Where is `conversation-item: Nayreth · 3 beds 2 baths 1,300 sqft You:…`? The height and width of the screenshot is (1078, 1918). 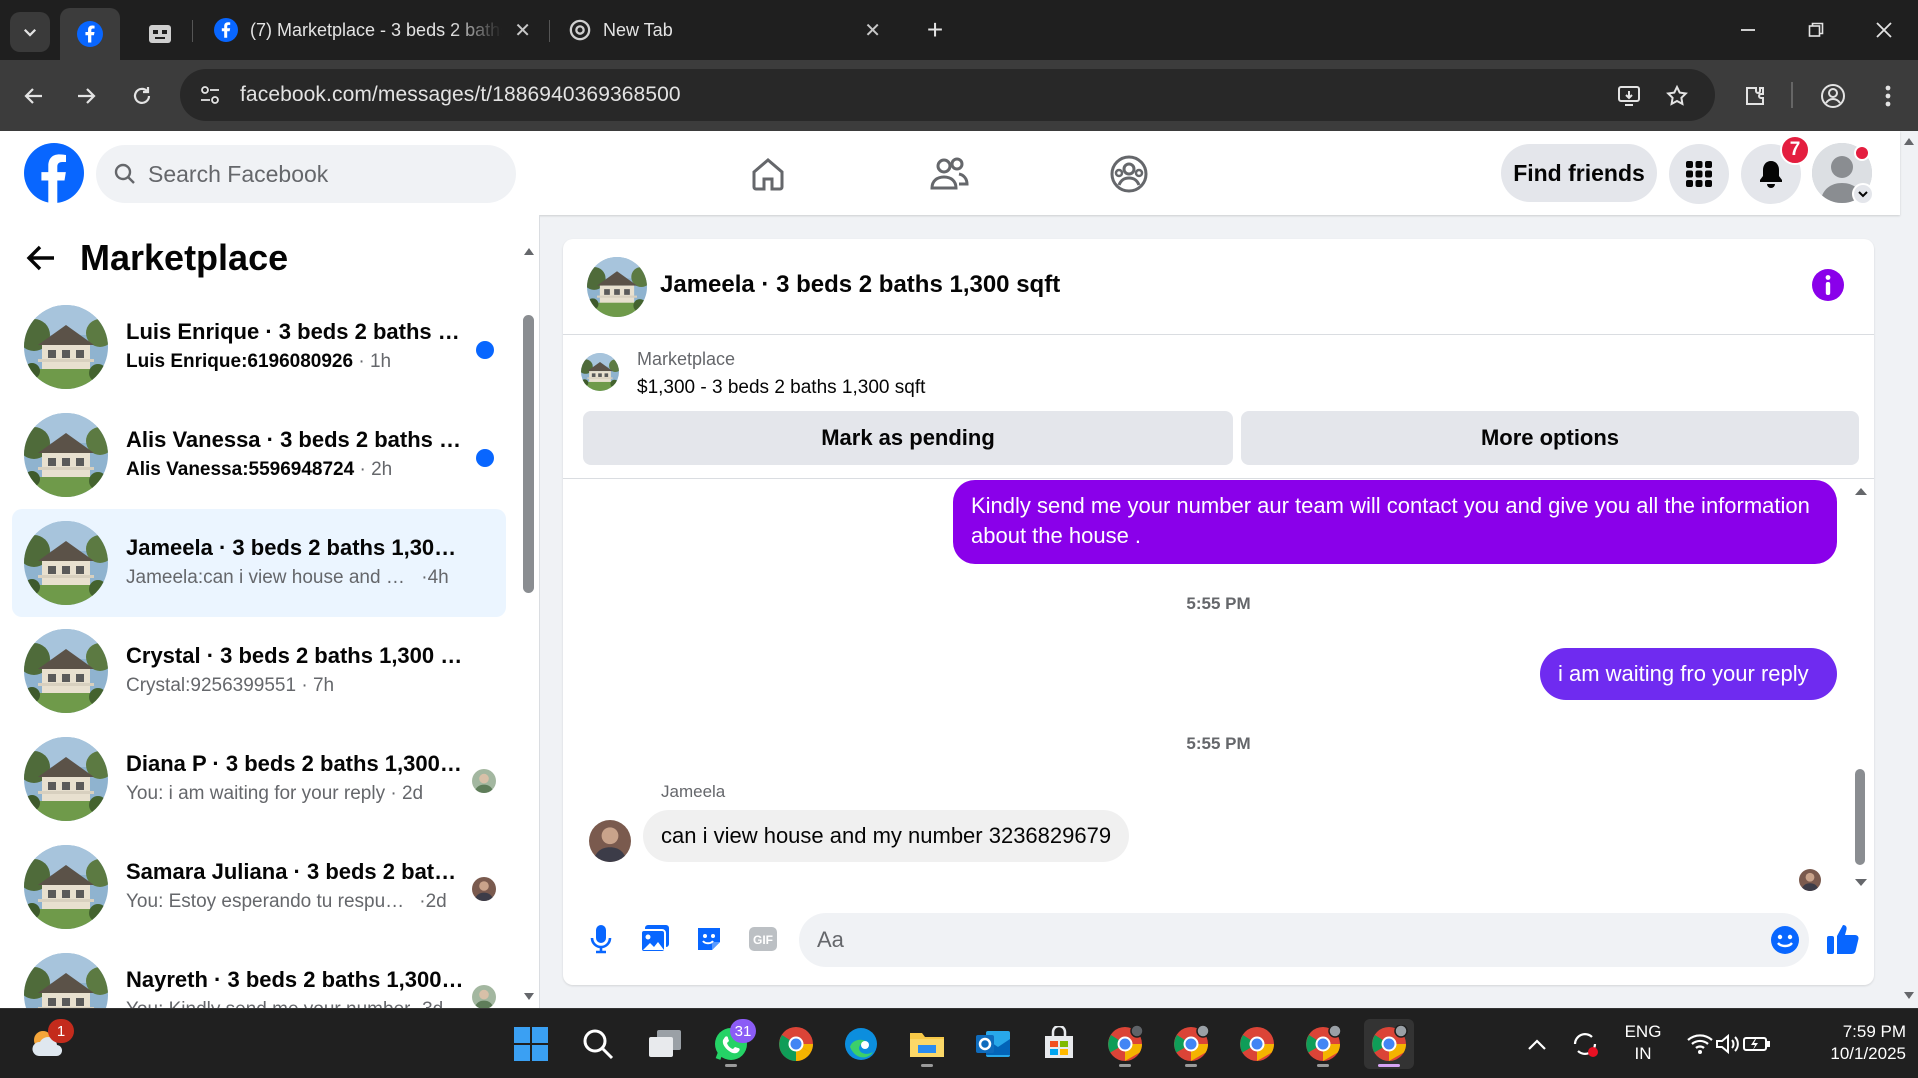 conversation-item: Nayreth · 3 beds 2 baths 1,300 sqft You:… is located at coordinates (259, 974).